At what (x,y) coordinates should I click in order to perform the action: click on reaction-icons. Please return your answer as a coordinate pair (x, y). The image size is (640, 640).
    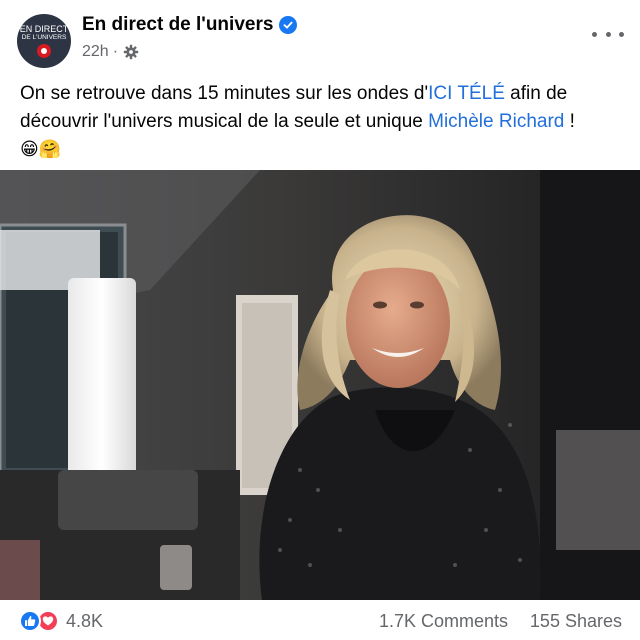
    Looking at the image, I should click on (39, 621).